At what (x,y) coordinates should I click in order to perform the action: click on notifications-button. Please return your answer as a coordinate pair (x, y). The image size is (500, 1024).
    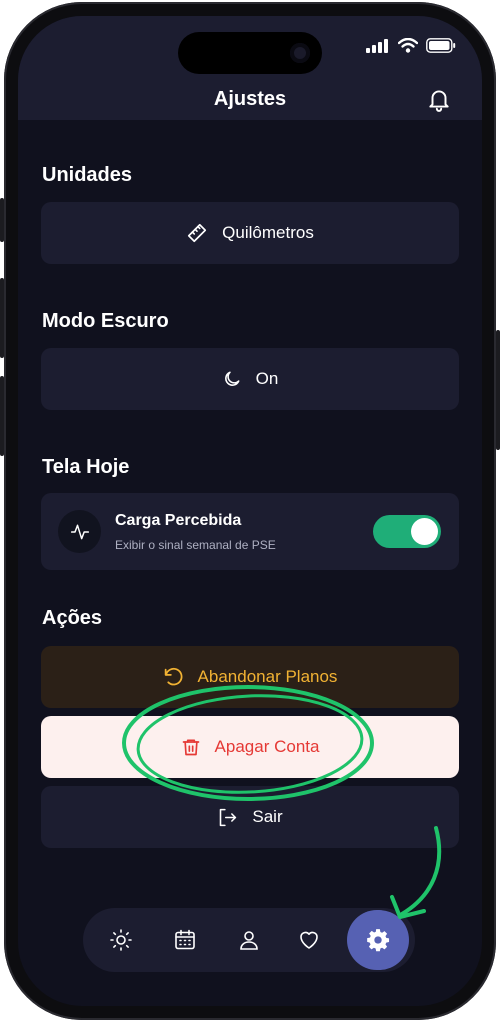
    Looking at the image, I should click on (439, 101).